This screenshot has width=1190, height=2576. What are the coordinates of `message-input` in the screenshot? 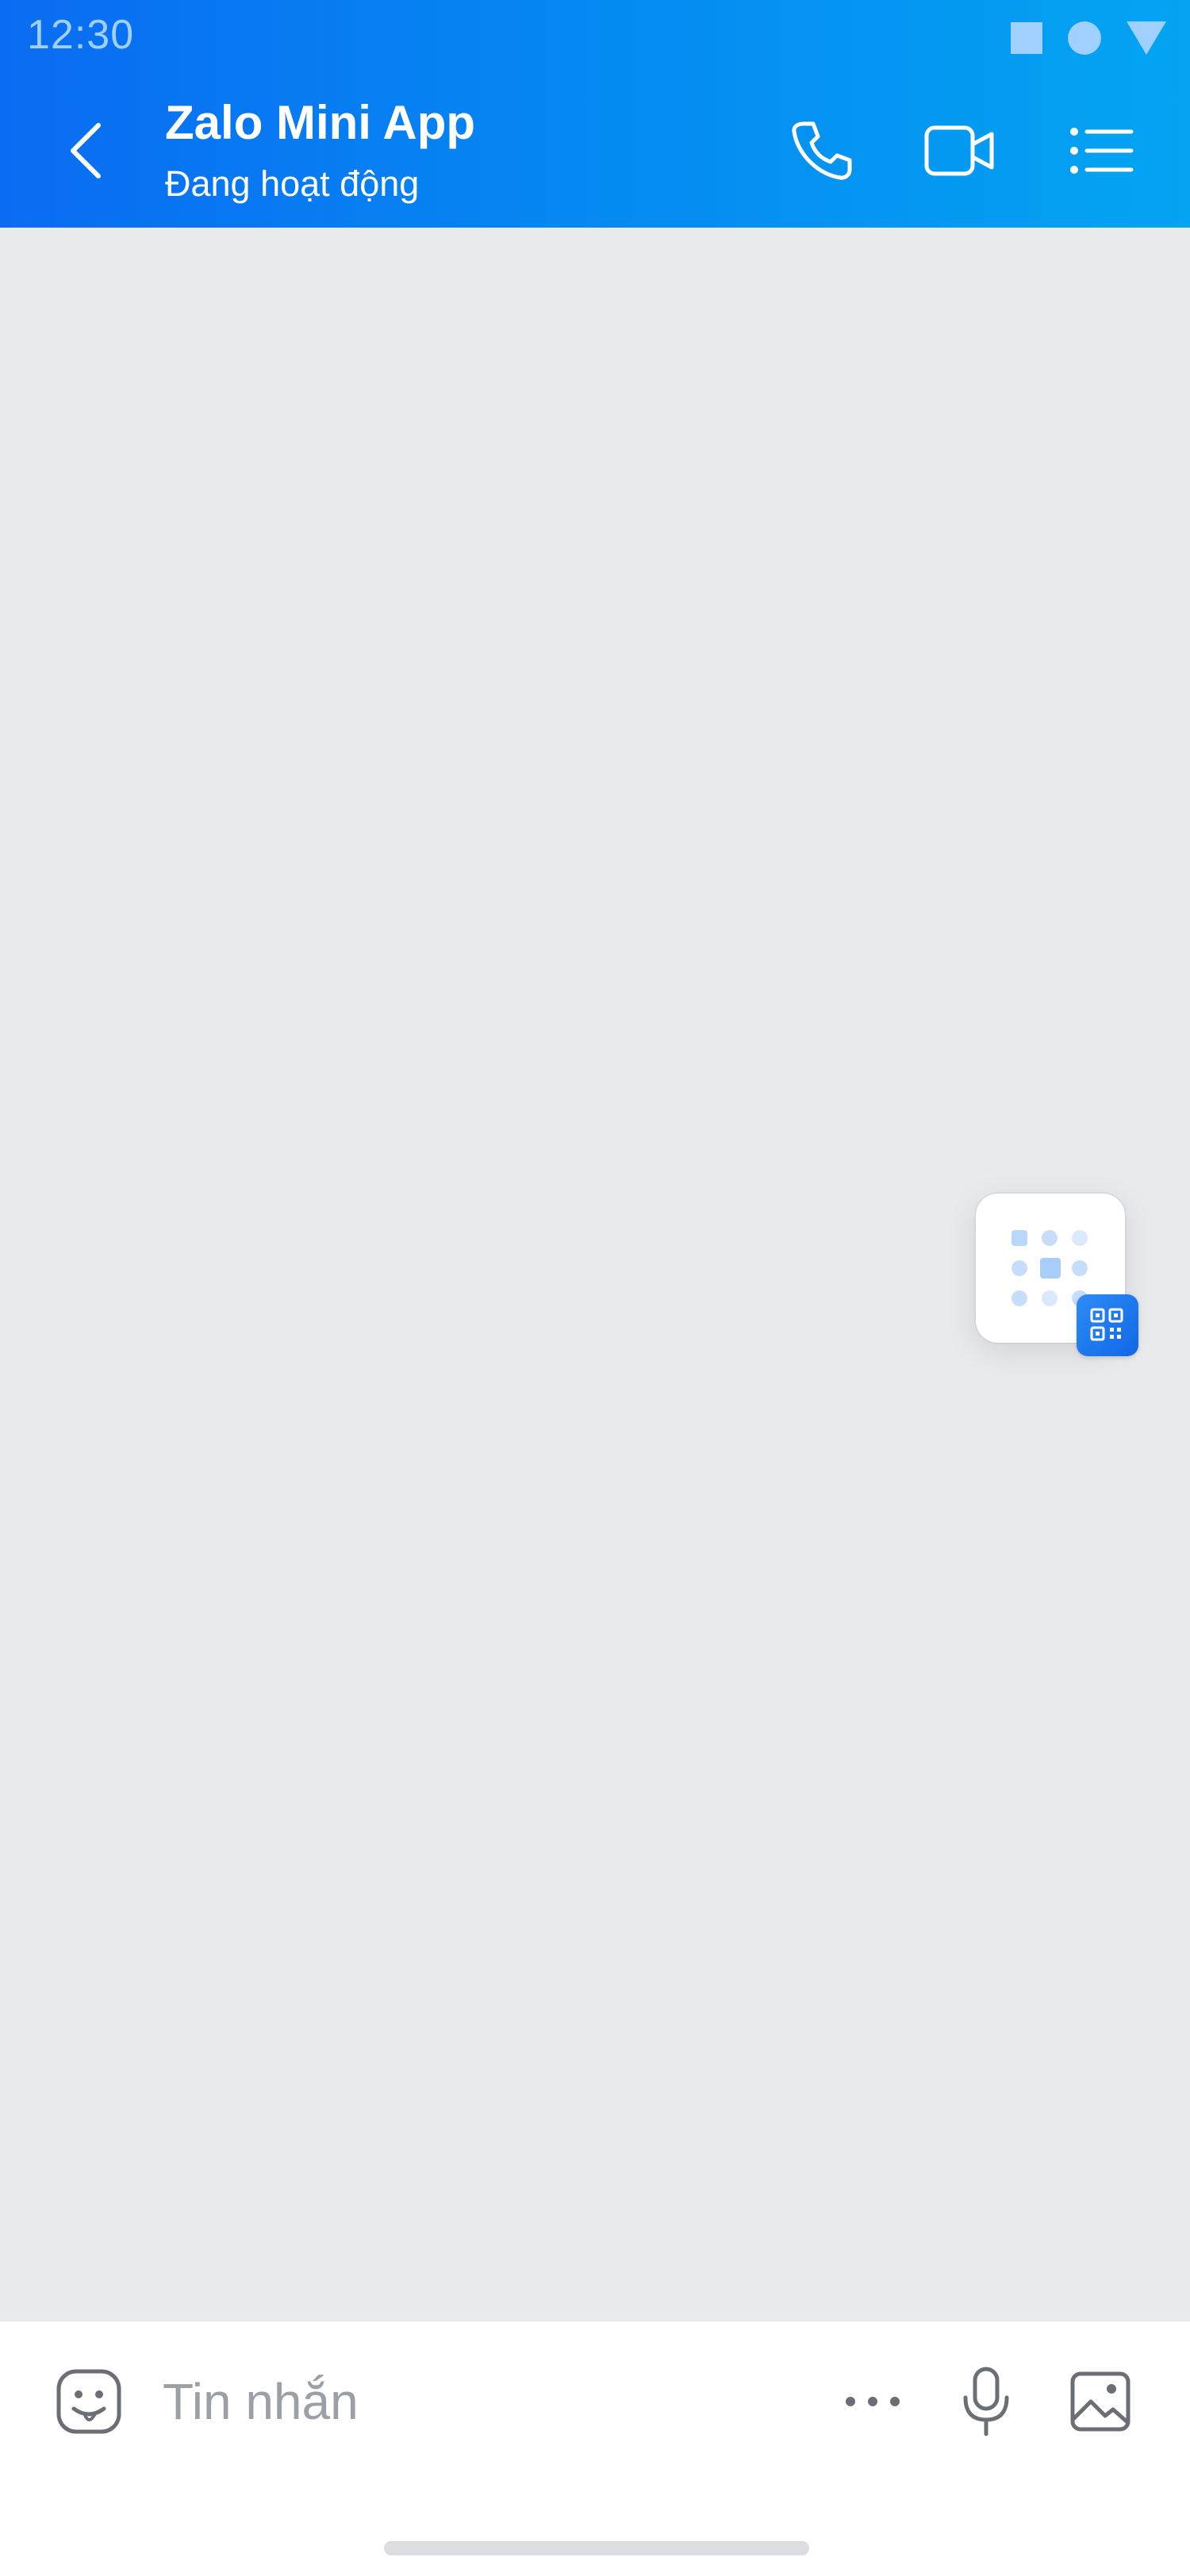 It's located at (472, 2402).